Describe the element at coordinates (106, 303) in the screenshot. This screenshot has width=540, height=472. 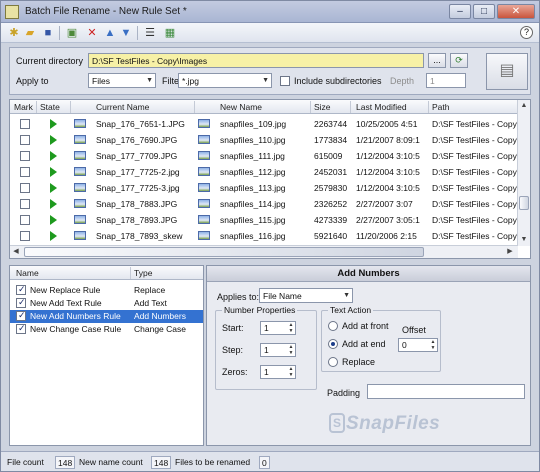
I see `rule-list-item: New Add Text Rule Add Text` at that location.